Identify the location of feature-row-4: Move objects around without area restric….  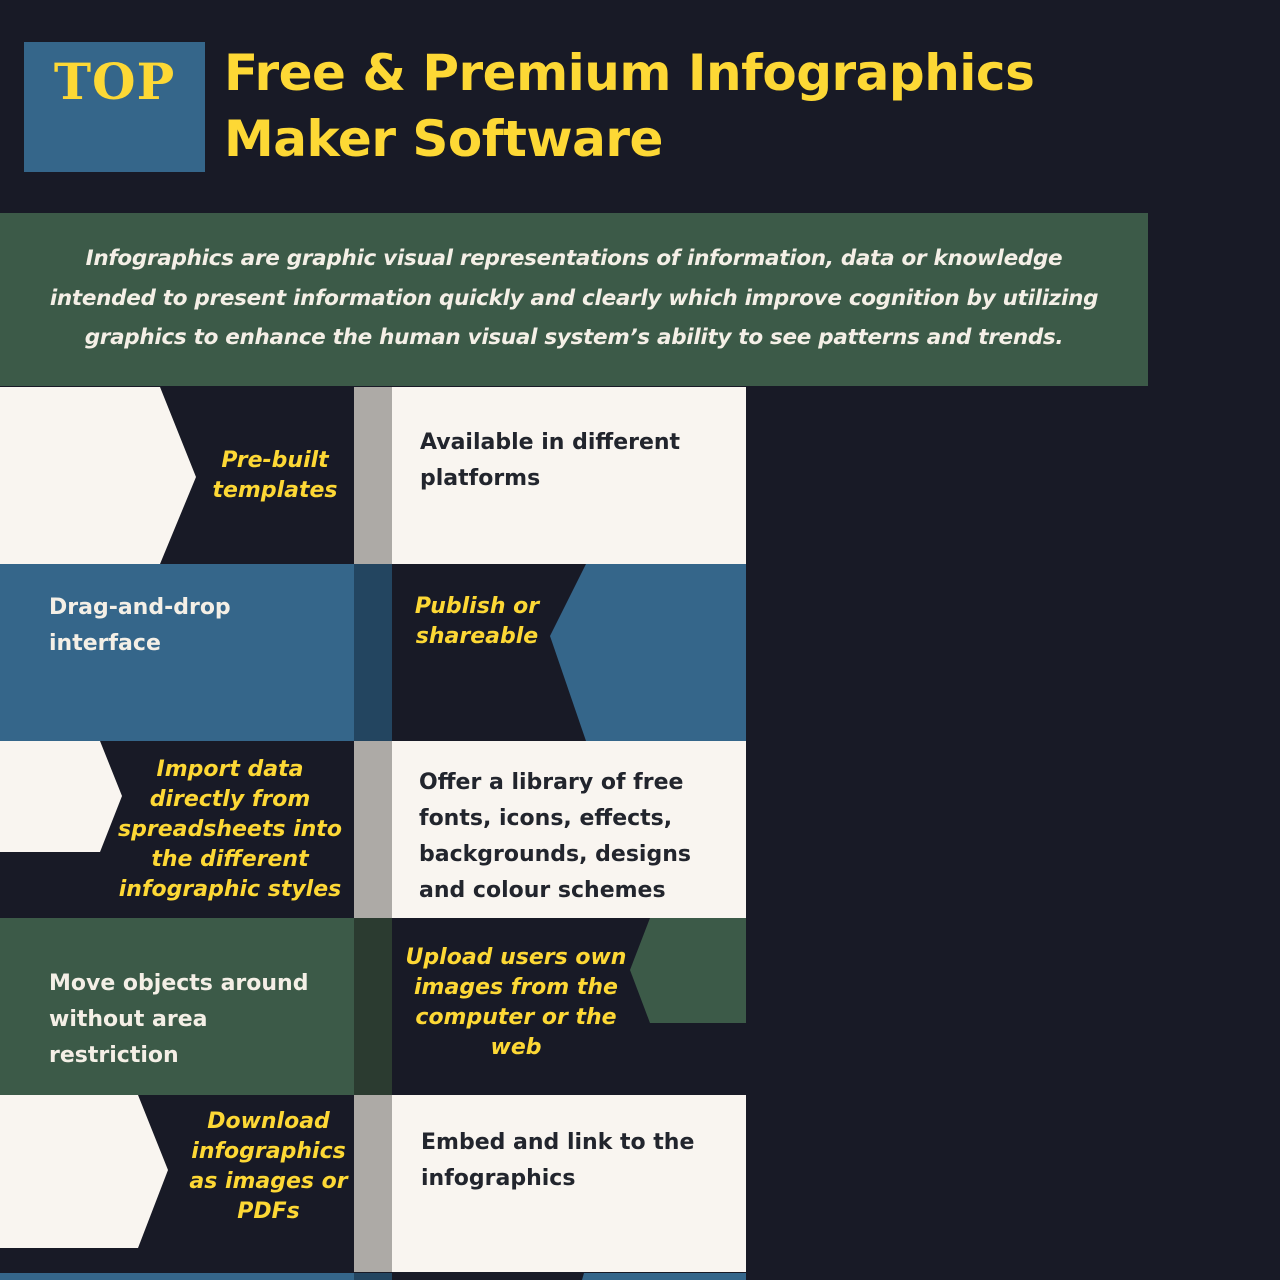
(373, 1006).